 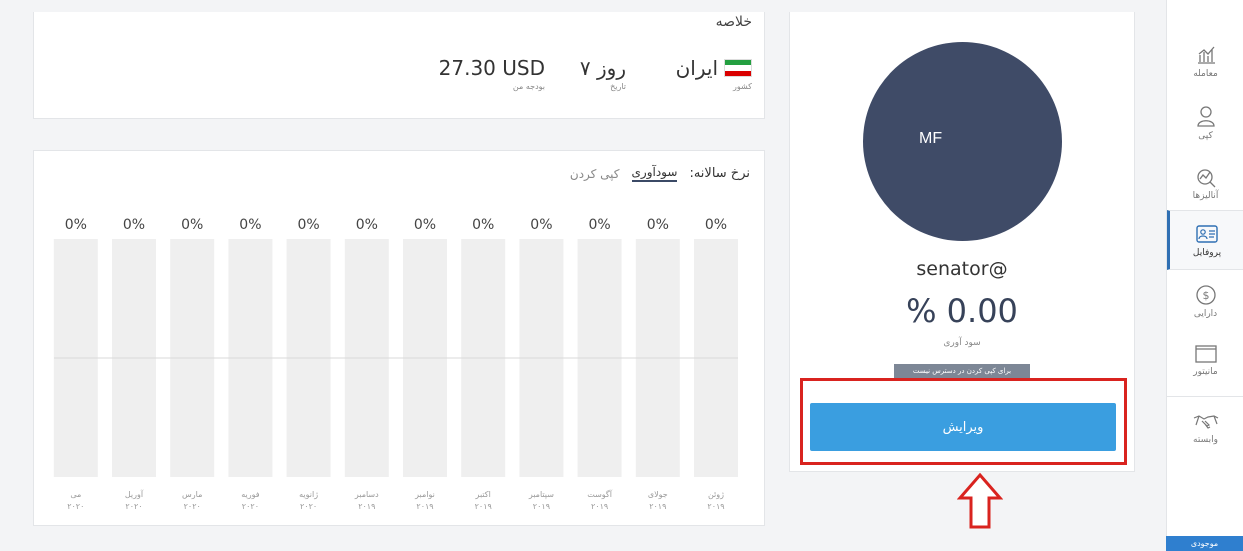 I want to click on country-field: ایران کشور, so click(x=714, y=73).